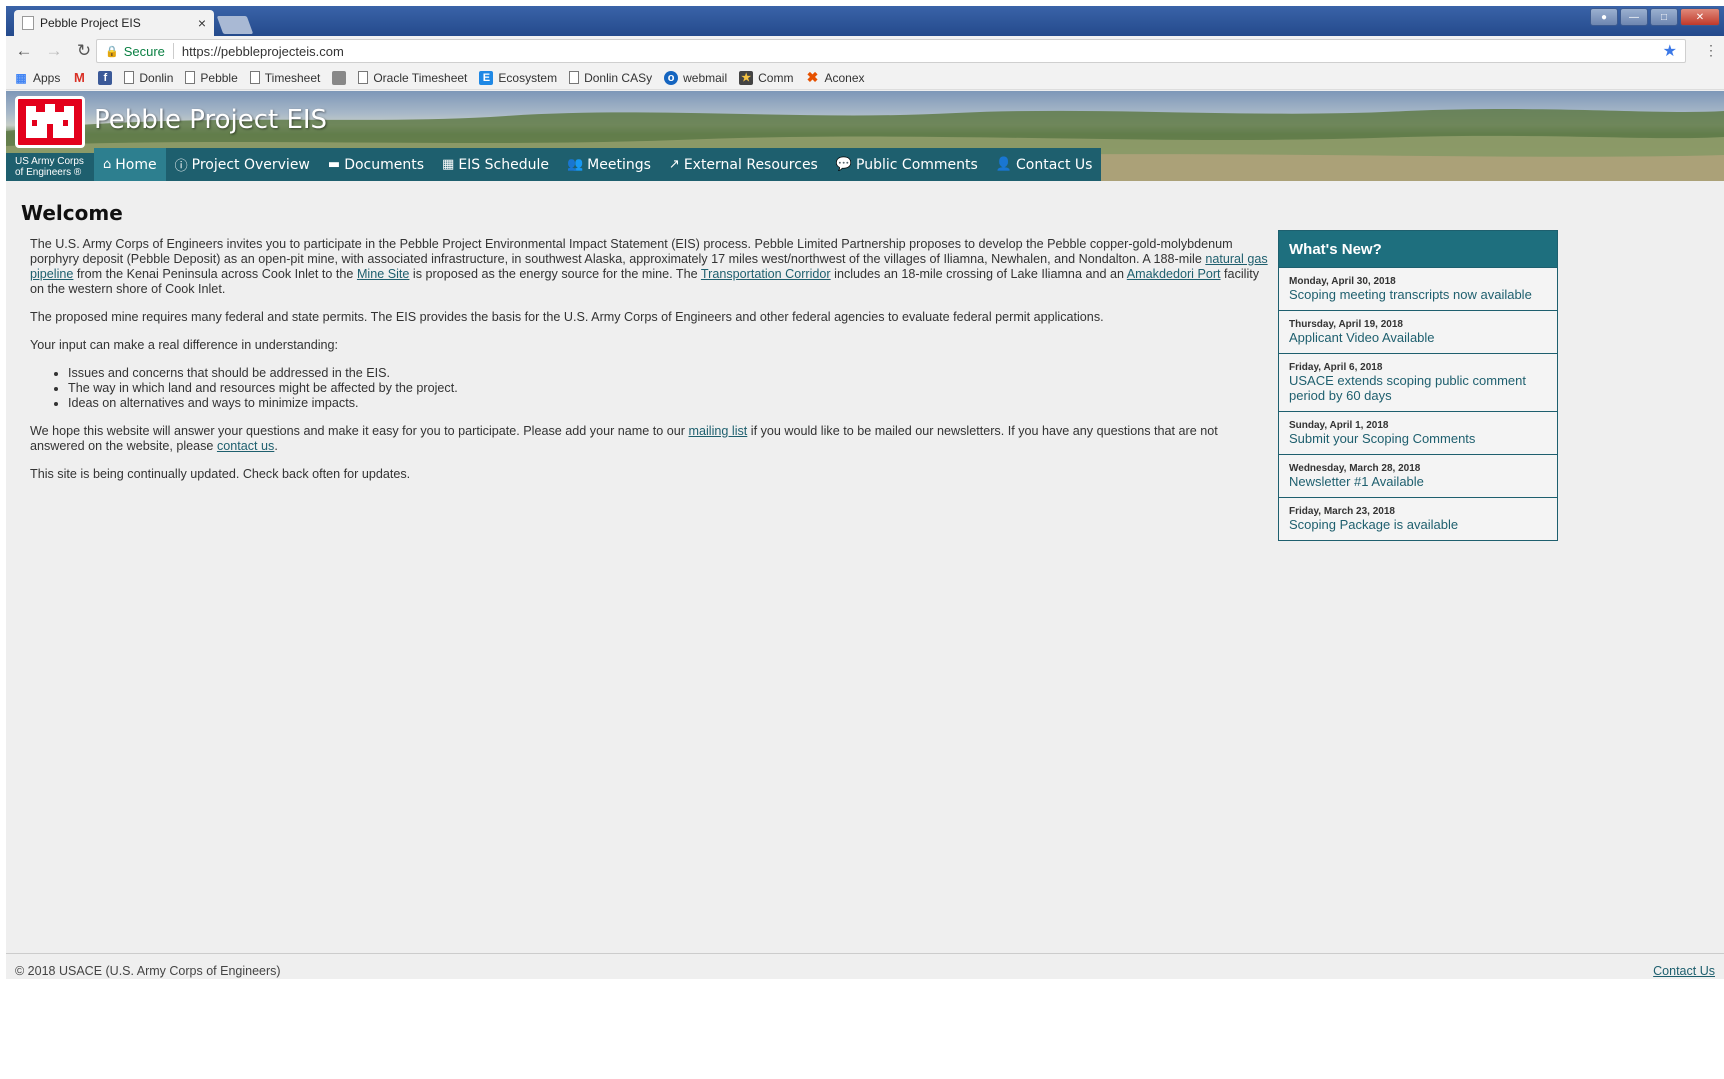 Image resolution: width=1724 pixels, height=1079 pixels. Describe the element at coordinates (210, 120) in the screenshot. I see `site-title: Pebble Project EIS` at that location.